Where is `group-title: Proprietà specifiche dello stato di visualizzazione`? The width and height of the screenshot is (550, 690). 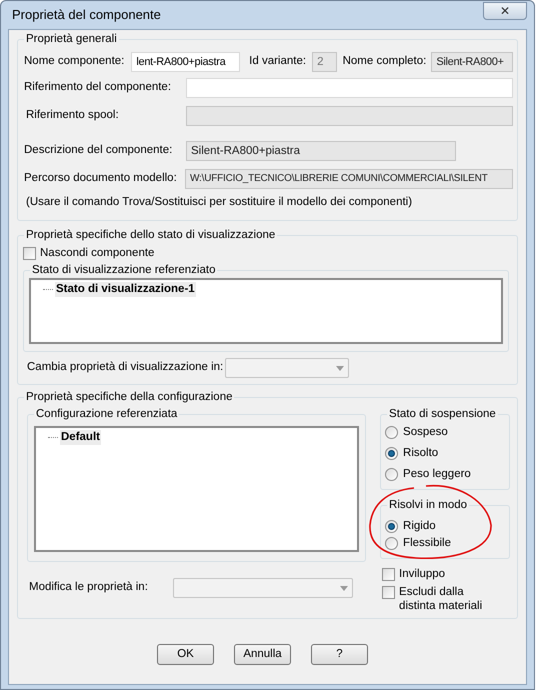
group-title: Proprietà specifiche dello stato di visualizzazione is located at coordinates (151, 235).